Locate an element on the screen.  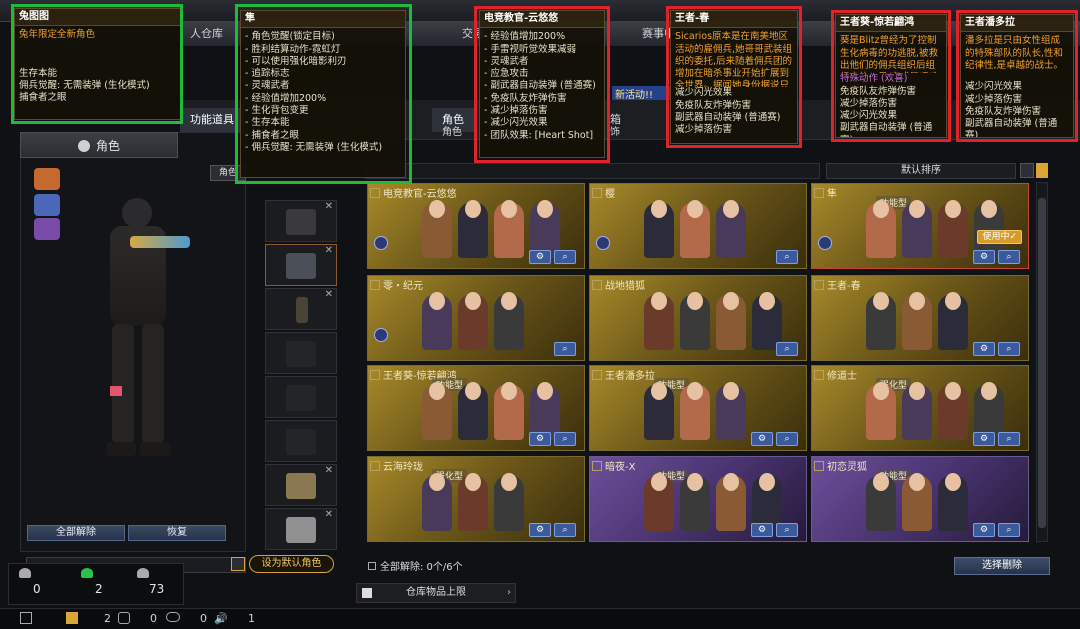
equip-slot-pet: ✕ is located at coordinates (301, 485).